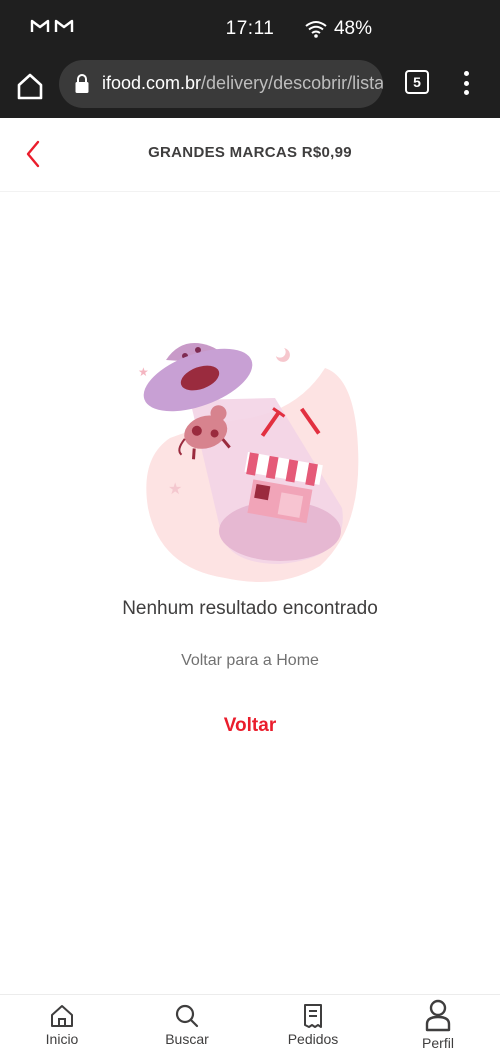 The image size is (500, 1056). What do you see at coordinates (62, 1016) in the screenshot?
I see `home-icon` at bounding box center [62, 1016].